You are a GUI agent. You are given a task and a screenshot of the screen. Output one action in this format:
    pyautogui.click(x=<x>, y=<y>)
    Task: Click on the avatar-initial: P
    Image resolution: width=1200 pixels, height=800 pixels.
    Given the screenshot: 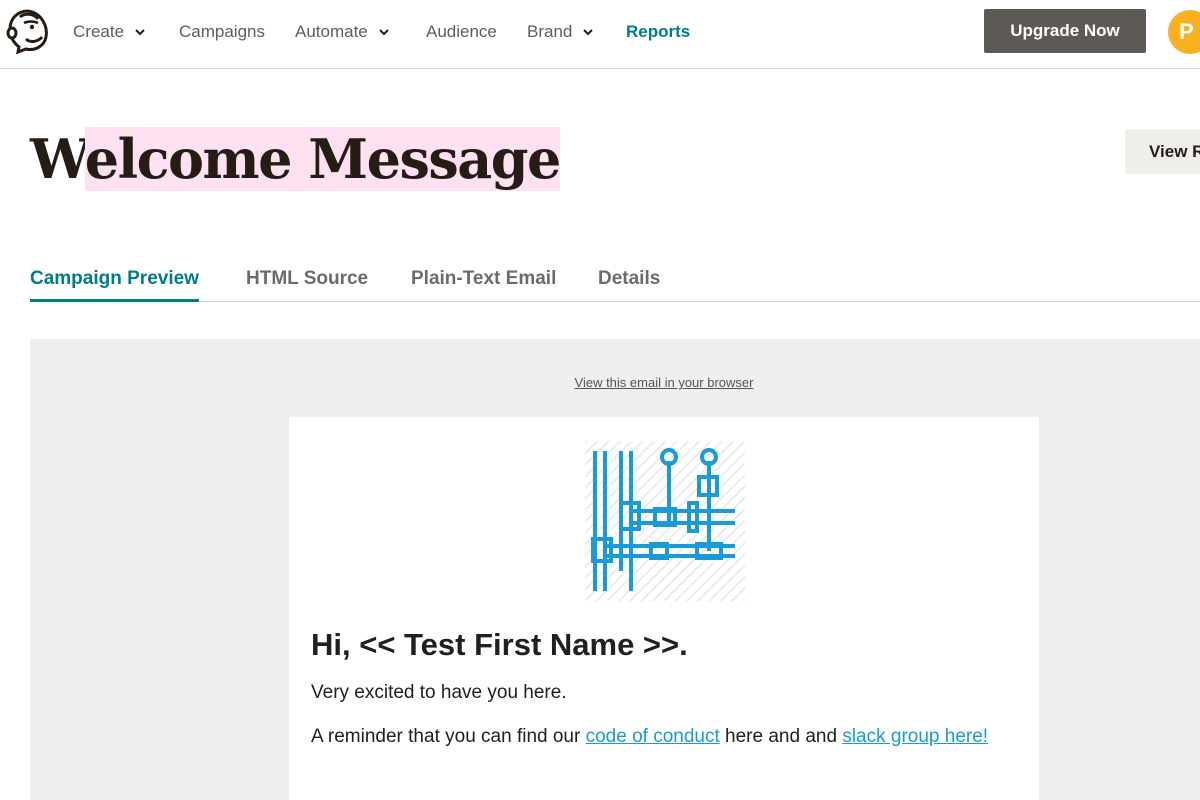 What is the action you would take?
    pyautogui.click(x=1186, y=31)
    